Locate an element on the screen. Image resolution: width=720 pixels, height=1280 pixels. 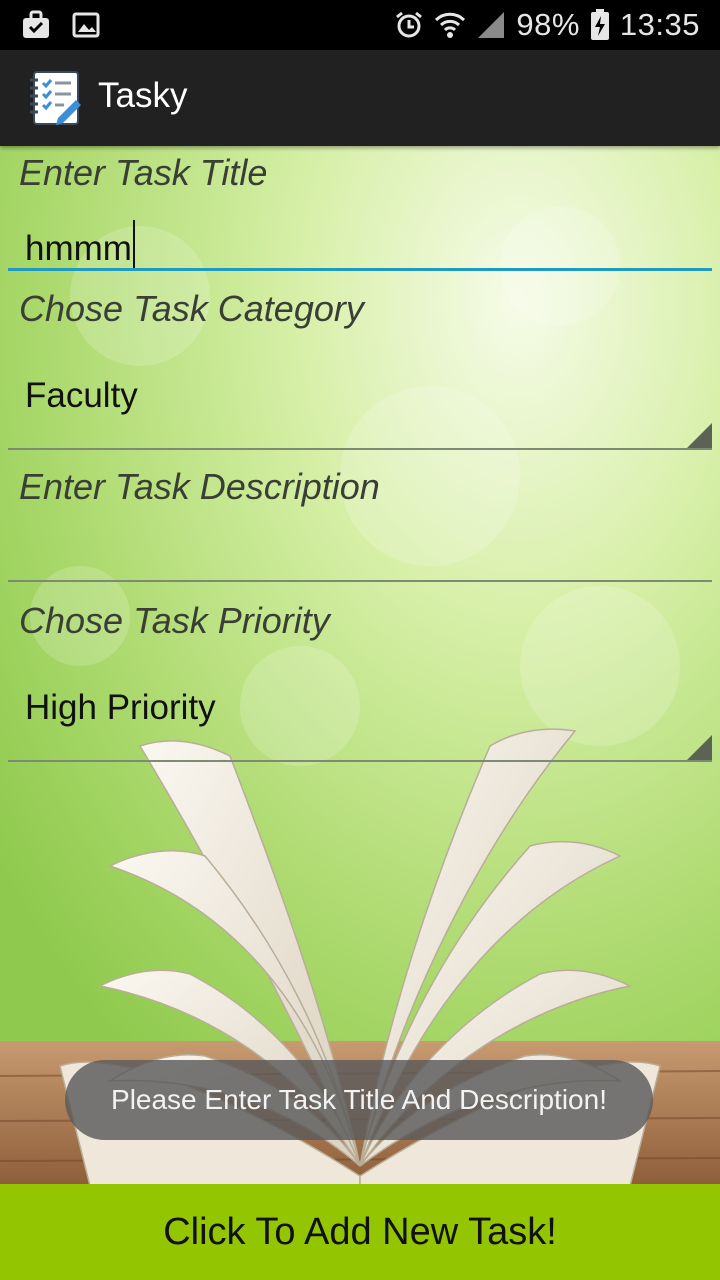
task-title-input: hmmm is located at coordinates (360, 239).